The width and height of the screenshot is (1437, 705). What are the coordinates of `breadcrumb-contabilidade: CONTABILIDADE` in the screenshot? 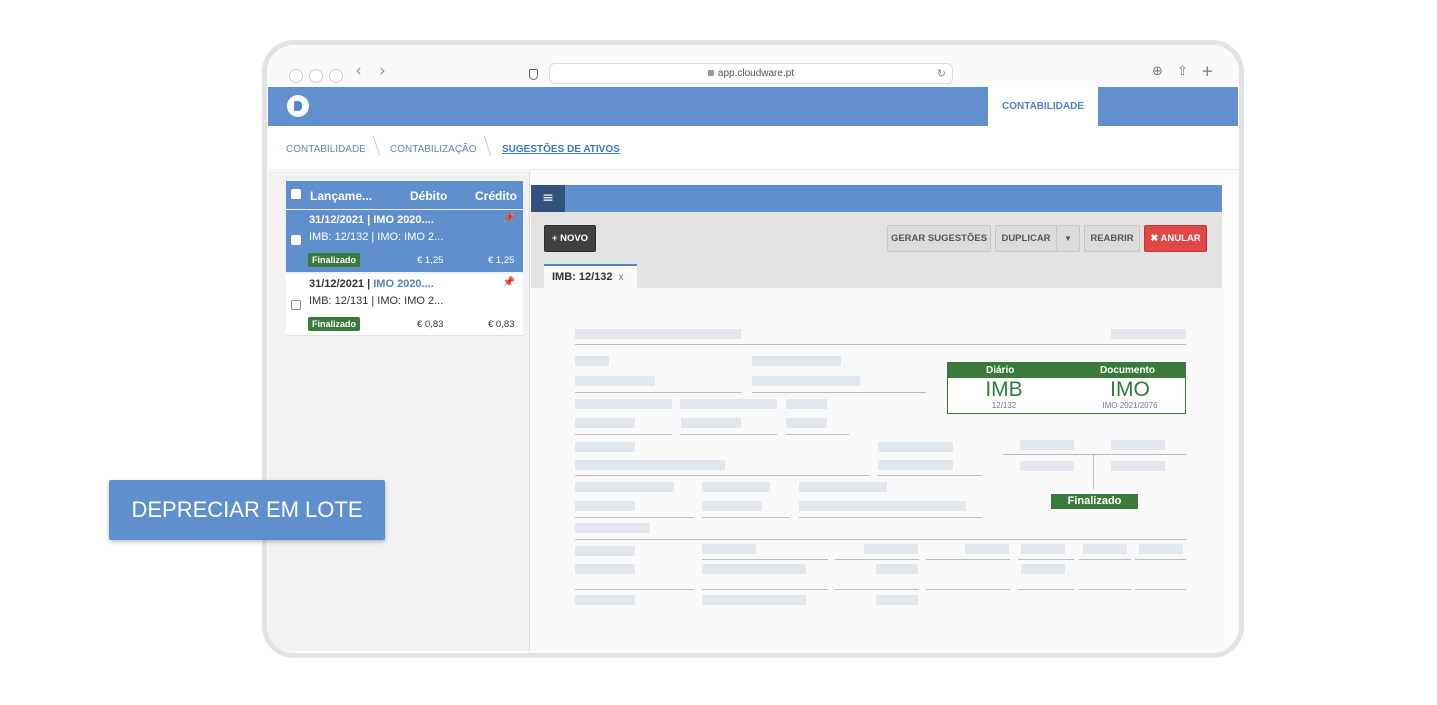 It's located at (326, 149).